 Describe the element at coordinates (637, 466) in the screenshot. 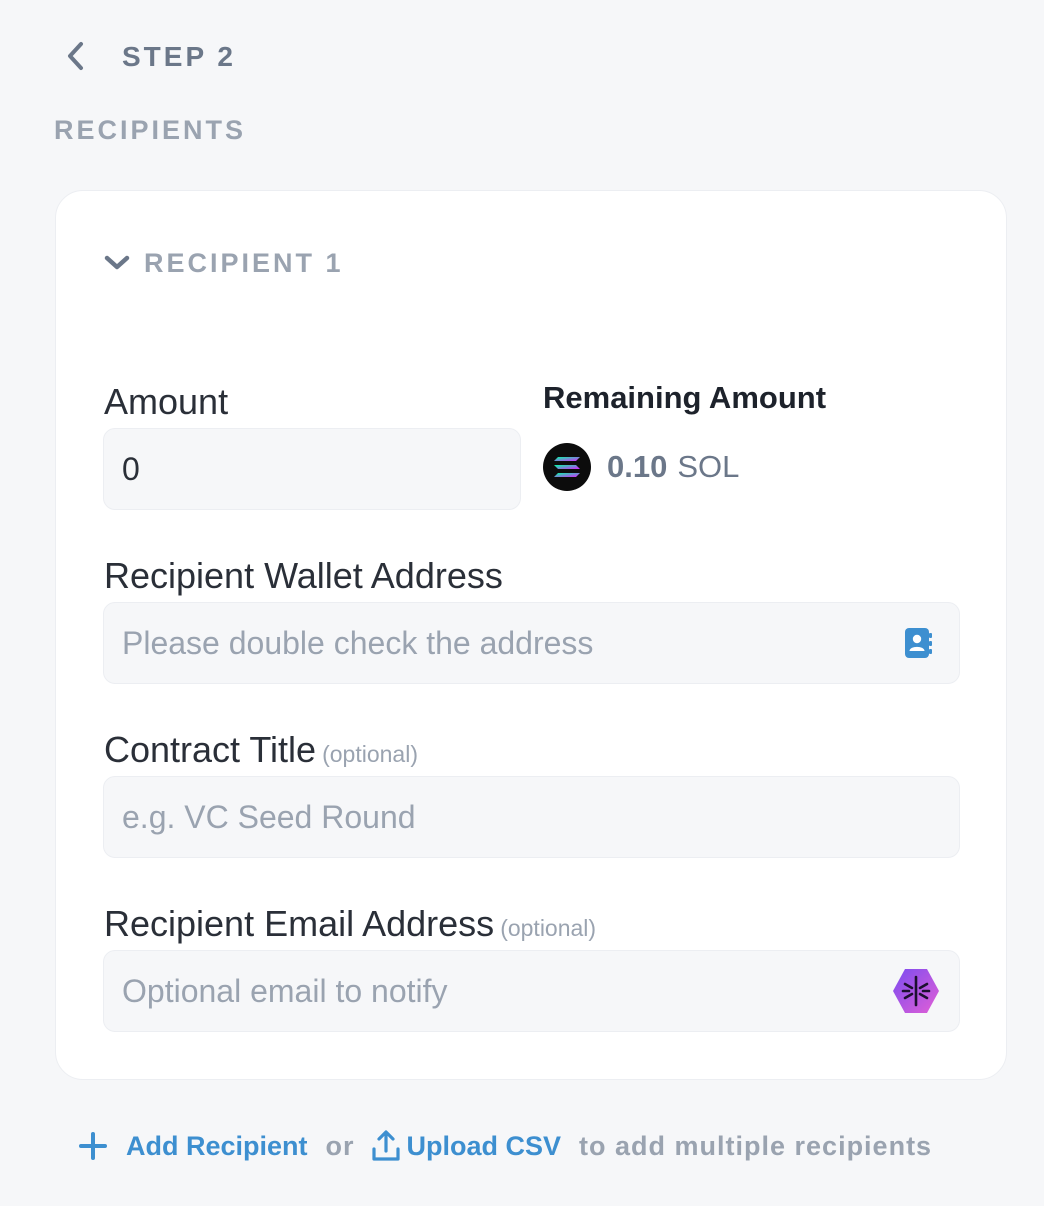

I see `remaining-amount-value: 0.10` at that location.